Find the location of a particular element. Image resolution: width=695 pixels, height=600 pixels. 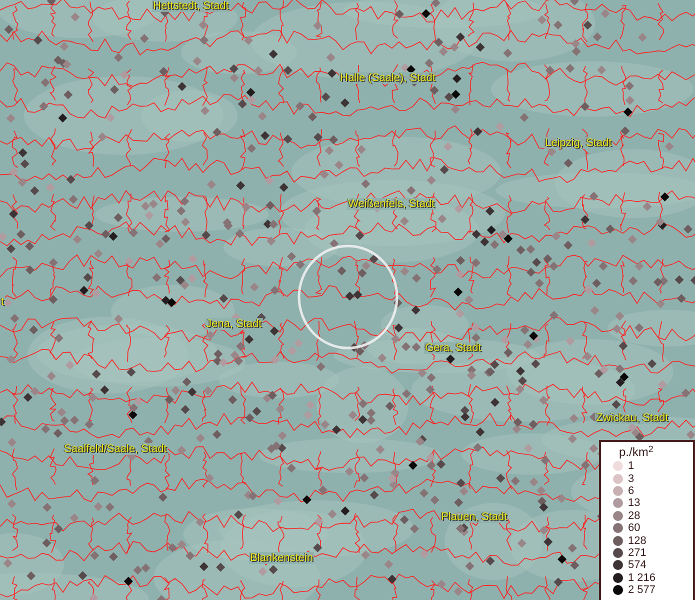

legend-label: 574 is located at coordinates (637, 565).